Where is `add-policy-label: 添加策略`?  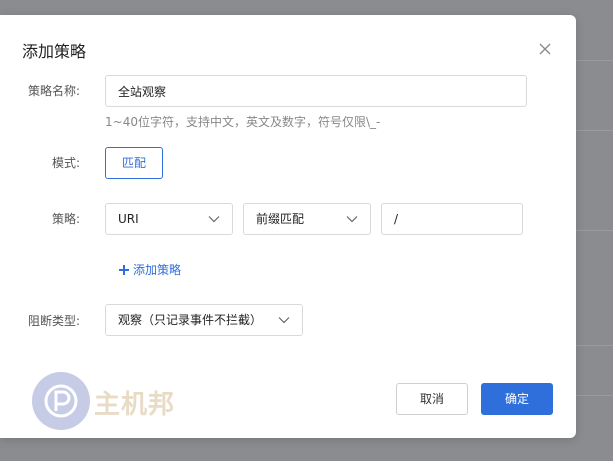
add-policy-label: 添加策略 is located at coordinates (157, 270).